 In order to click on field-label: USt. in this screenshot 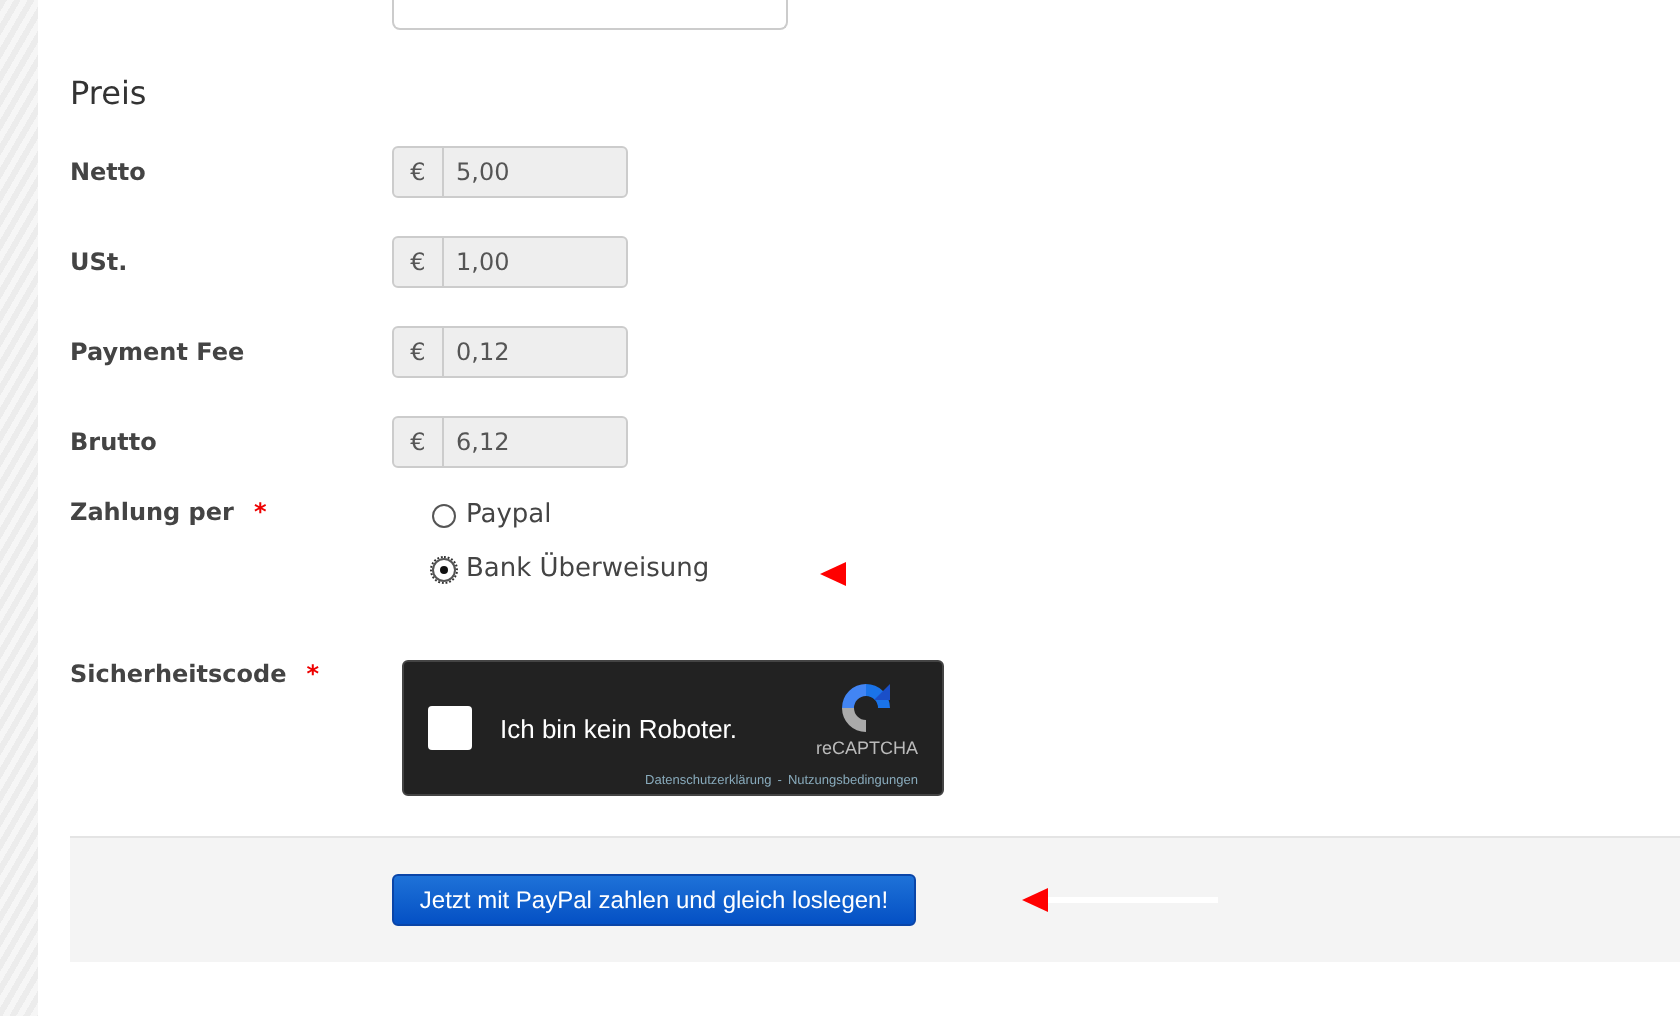, I will do `click(100, 261)`.